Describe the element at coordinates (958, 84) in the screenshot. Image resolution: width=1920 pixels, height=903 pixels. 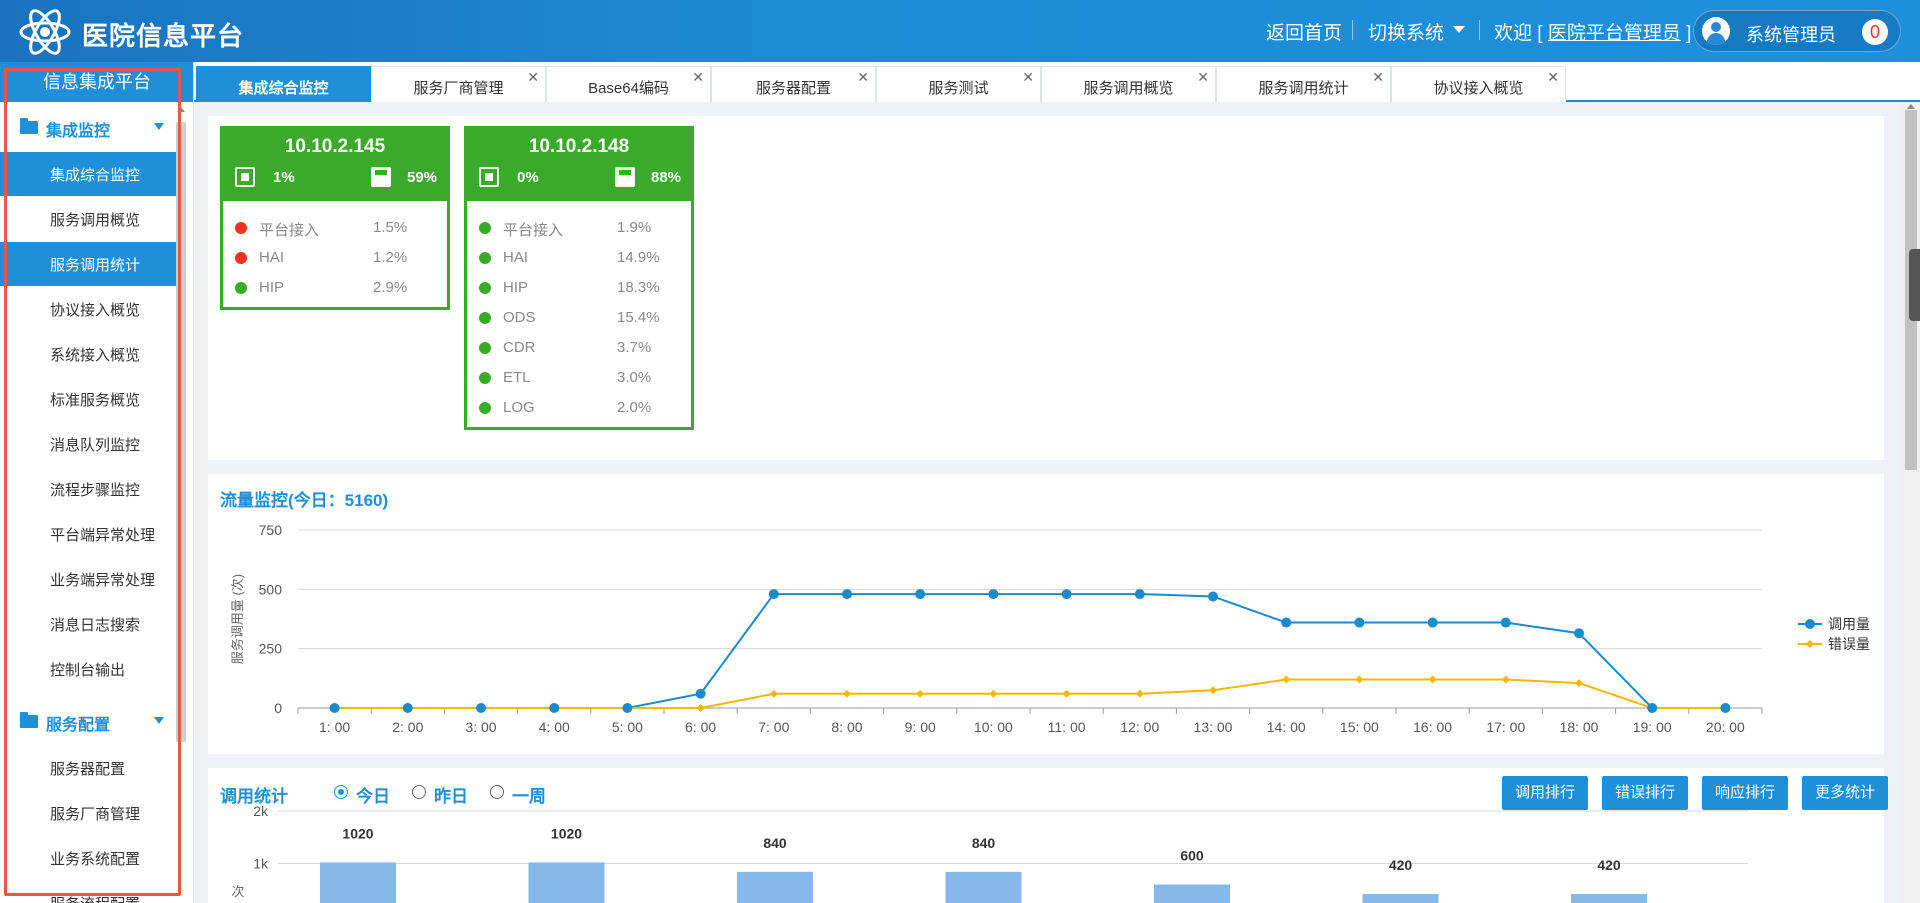
I see `tab: 服务测试 ✕` at that location.